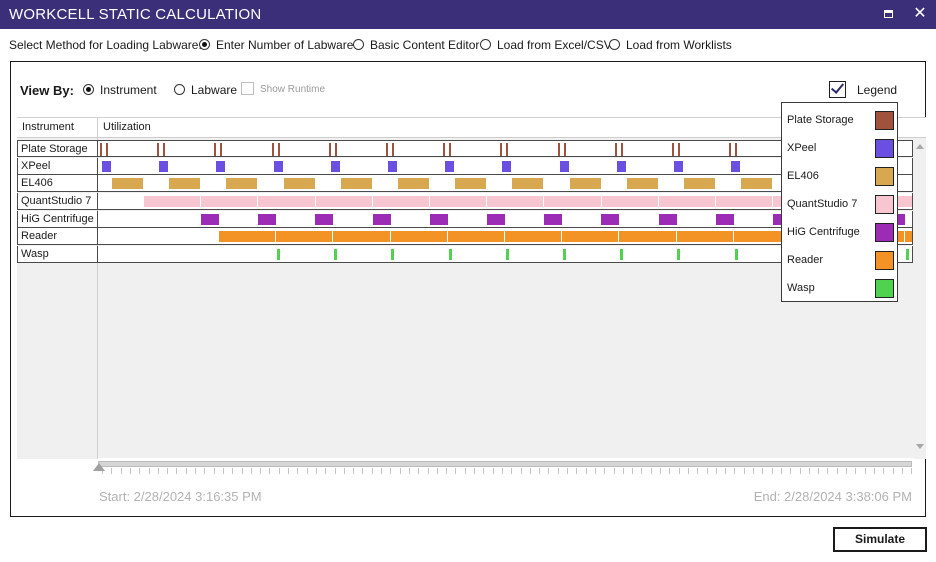 Image resolution: width=936 pixels, height=562 pixels. I want to click on instrument-row-label: QuantStudio 7, so click(57, 201).